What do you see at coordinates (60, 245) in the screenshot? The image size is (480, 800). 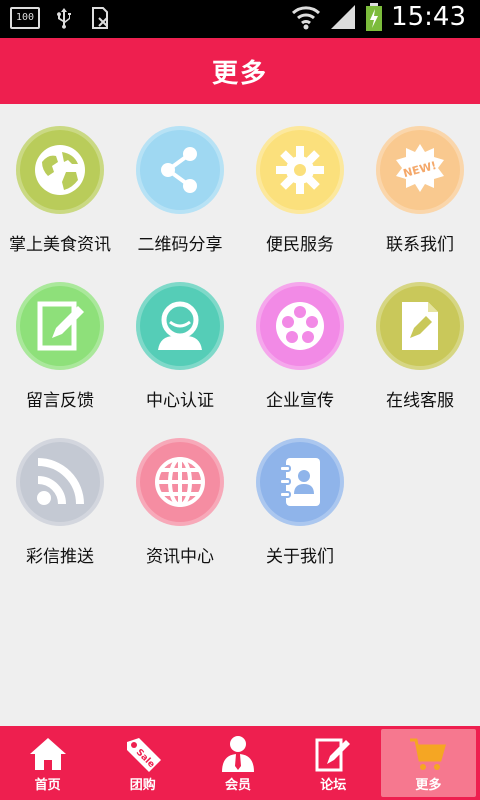 I see `grid-item-label: 掌上美食资讯` at bounding box center [60, 245].